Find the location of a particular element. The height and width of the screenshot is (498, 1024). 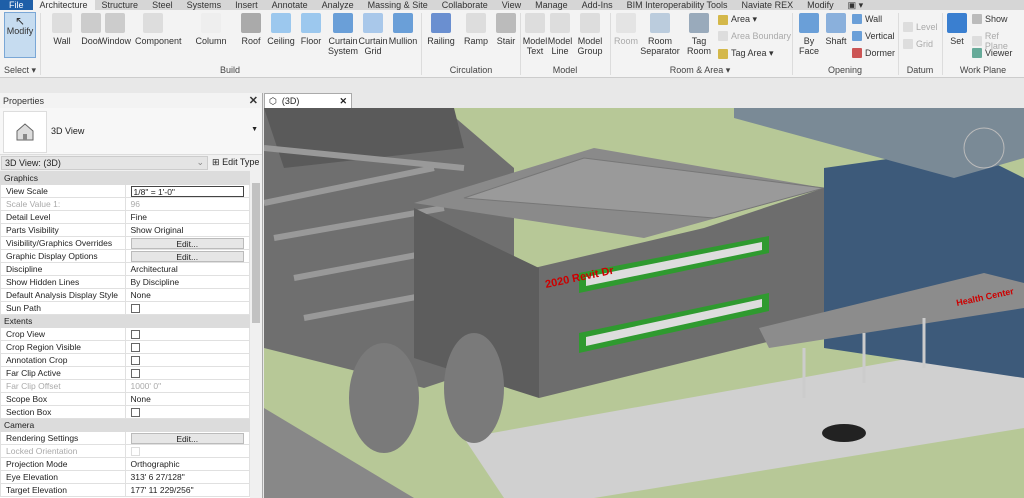

property-name: Parts Visibility is located at coordinates (63, 230).